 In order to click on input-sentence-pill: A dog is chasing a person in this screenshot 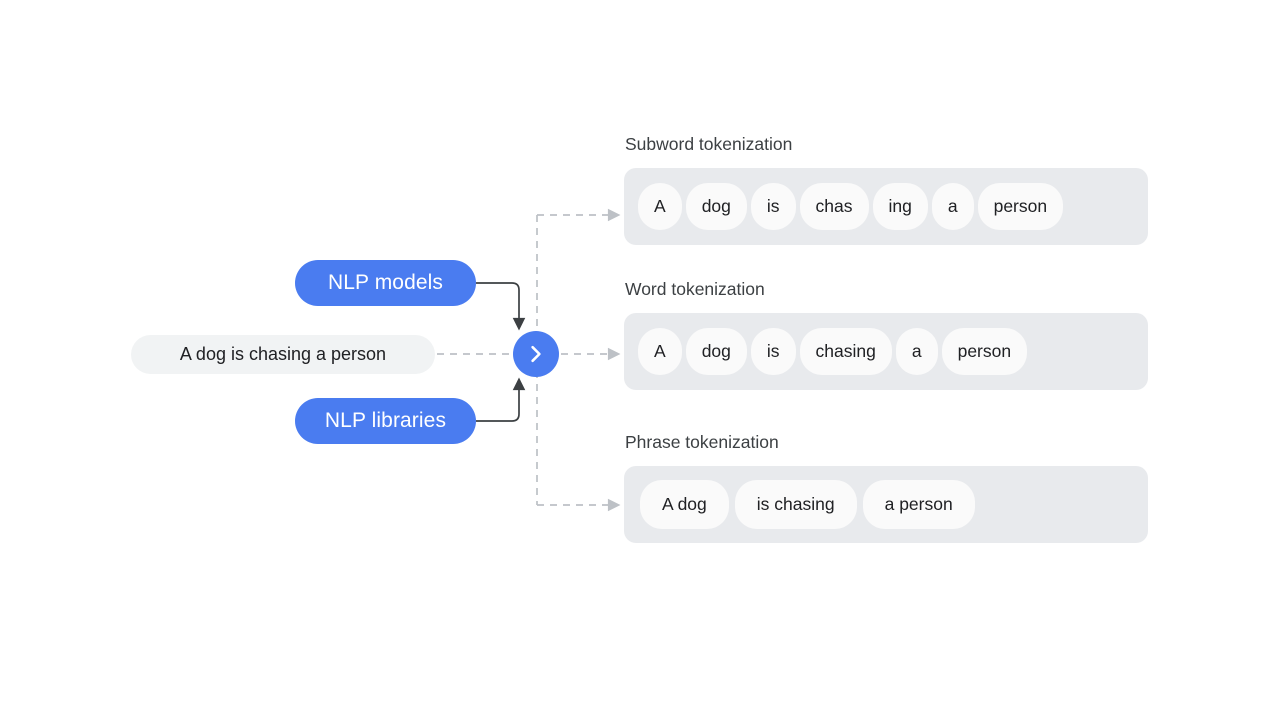, I will do `click(283, 354)`.